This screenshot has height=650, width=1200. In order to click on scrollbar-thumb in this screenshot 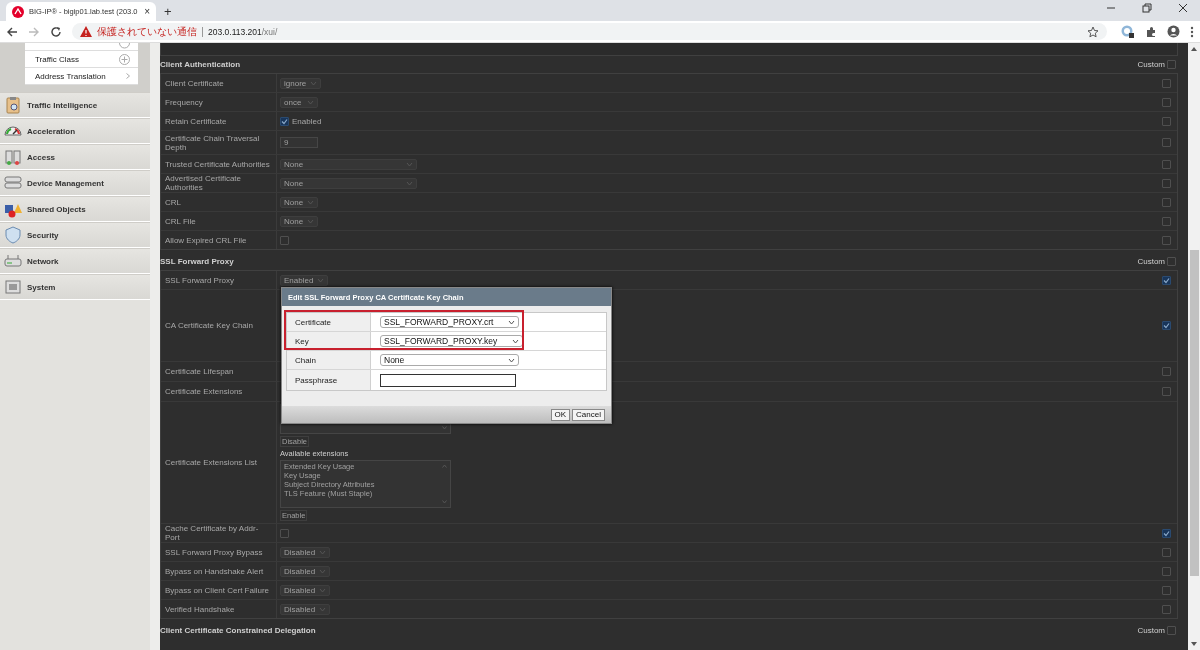, I will do `click(1194, 413)`.